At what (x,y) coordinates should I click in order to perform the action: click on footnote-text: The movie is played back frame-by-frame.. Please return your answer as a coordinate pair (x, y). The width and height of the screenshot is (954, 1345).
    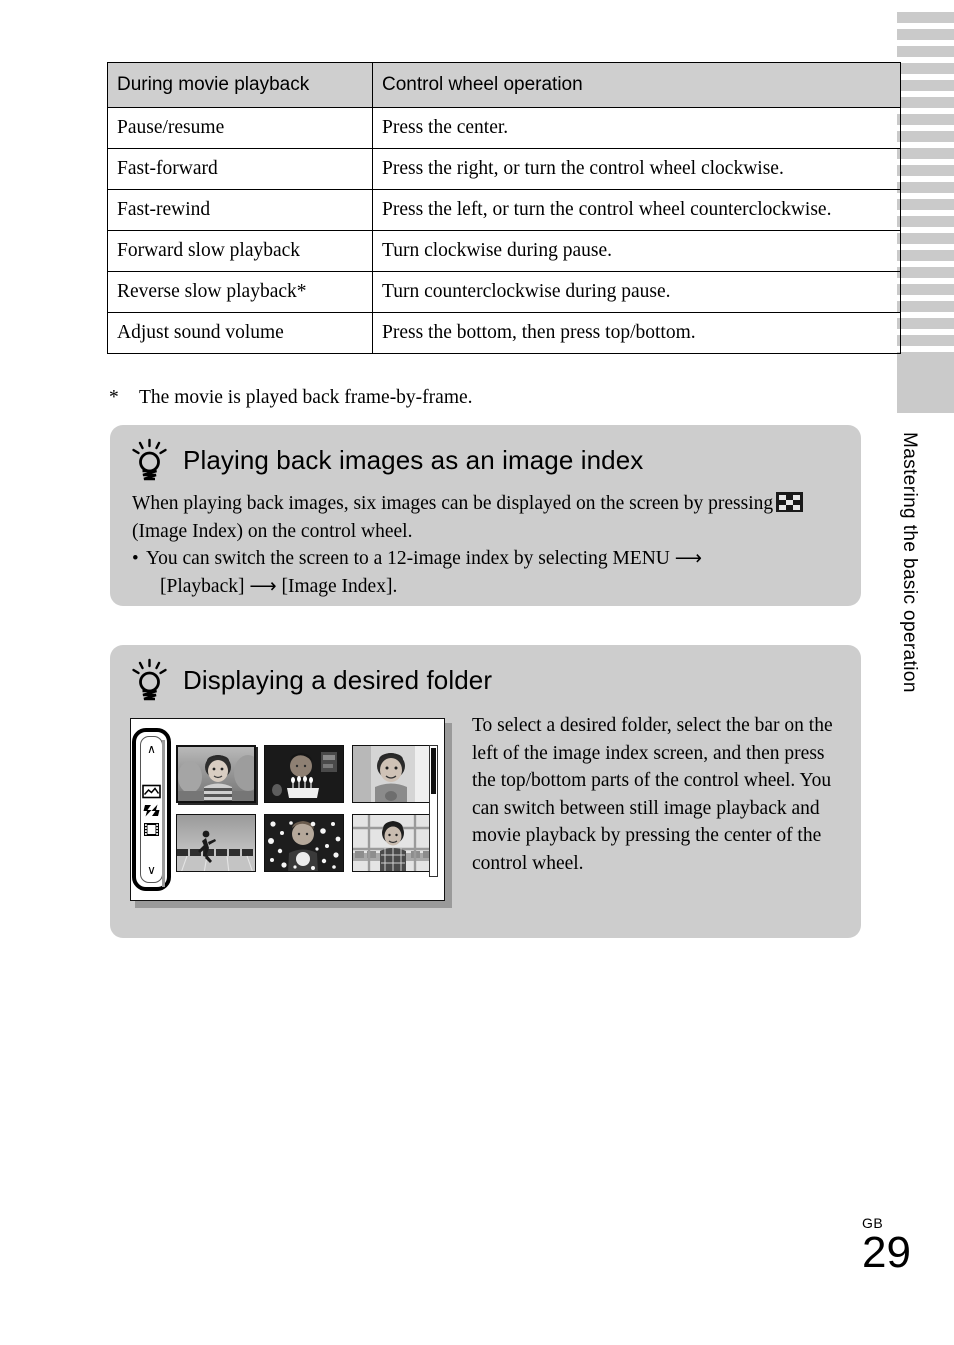
    Looking at the image, I should click on (306, 397).